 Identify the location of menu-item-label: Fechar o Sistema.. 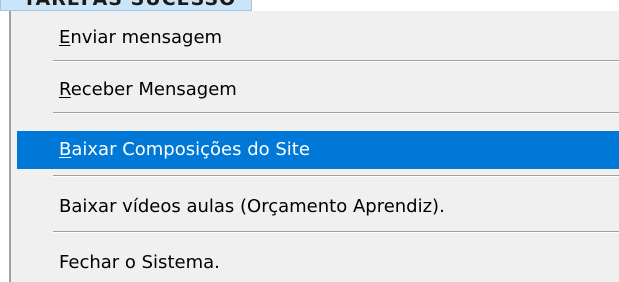
(139, 262).